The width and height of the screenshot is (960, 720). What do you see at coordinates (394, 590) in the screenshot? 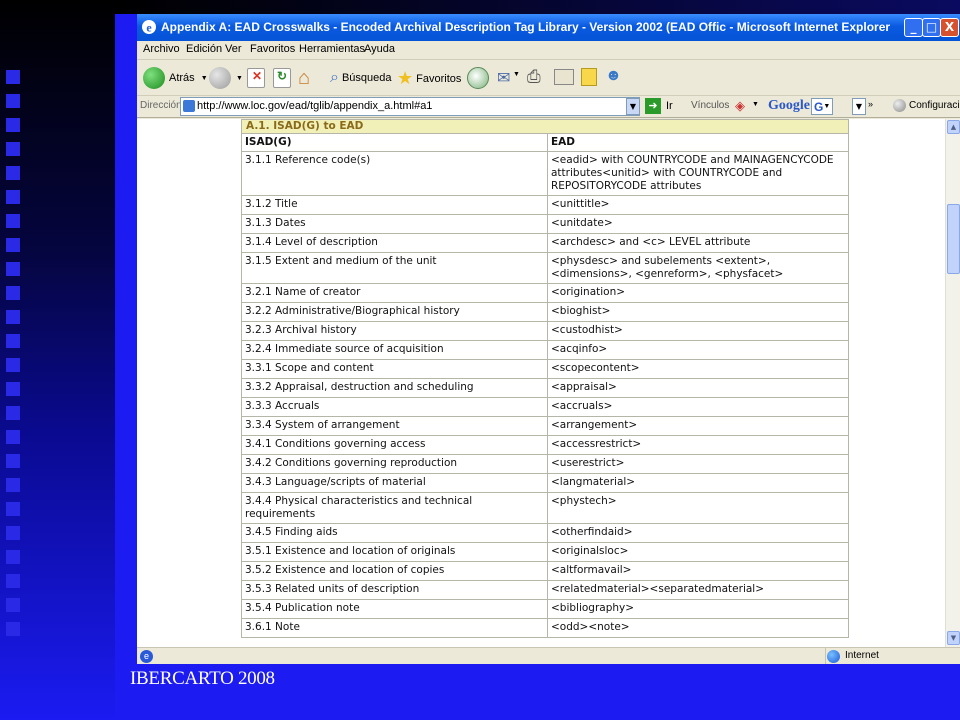
I see `isadg-cell: 3.5.3 Related units of description` at bounding box center [394, 590].